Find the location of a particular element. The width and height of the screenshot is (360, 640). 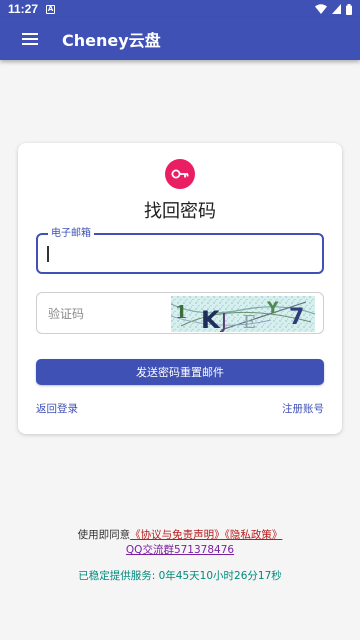

notification-icon: A is located at coordinates (51, 9).